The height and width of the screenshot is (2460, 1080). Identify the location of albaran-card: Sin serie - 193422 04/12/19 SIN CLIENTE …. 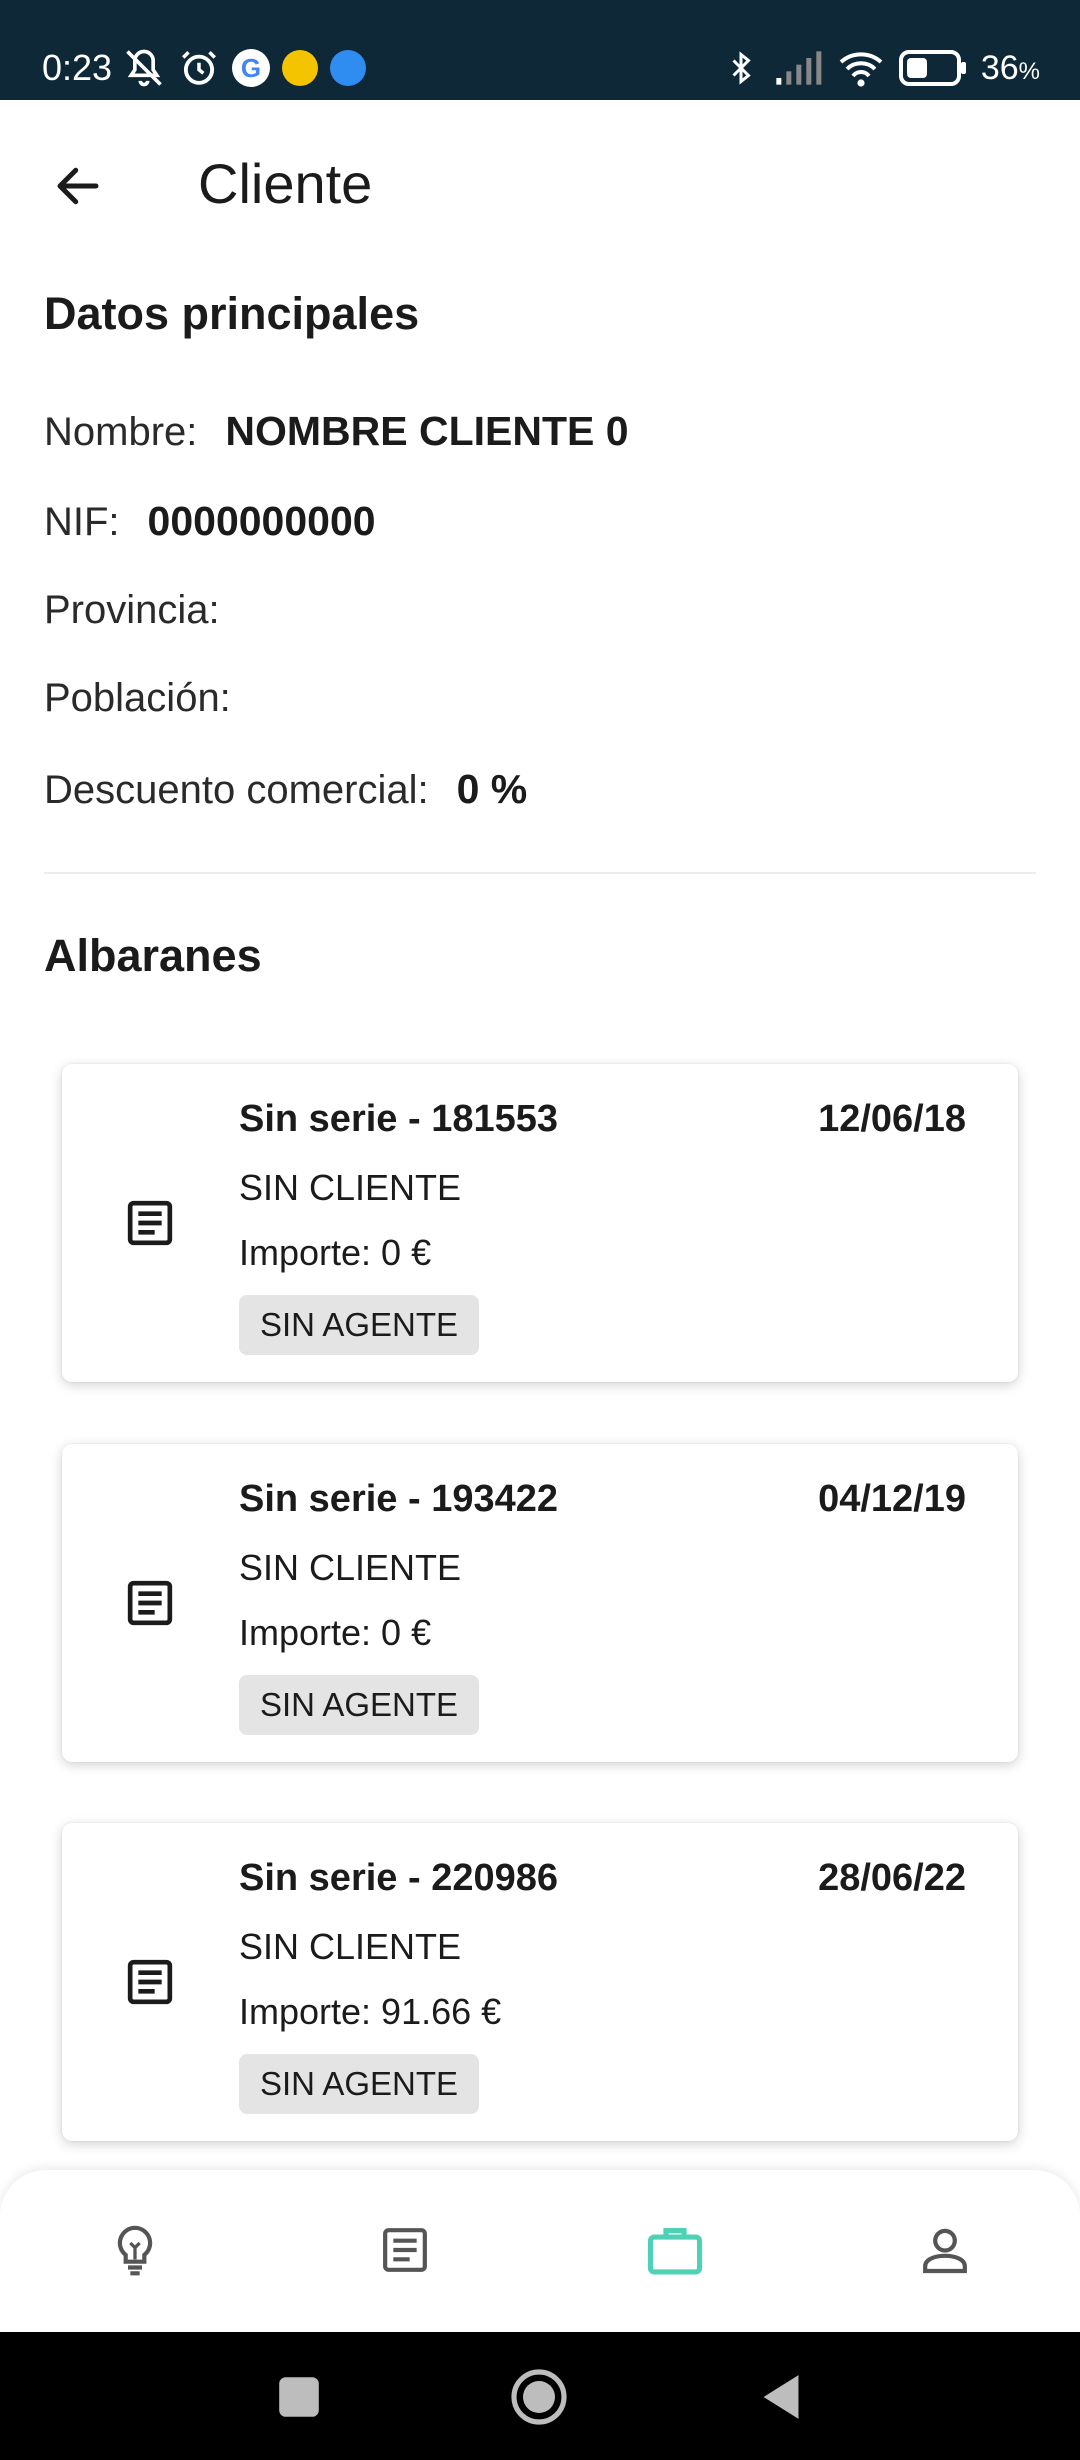
(540, 1603).